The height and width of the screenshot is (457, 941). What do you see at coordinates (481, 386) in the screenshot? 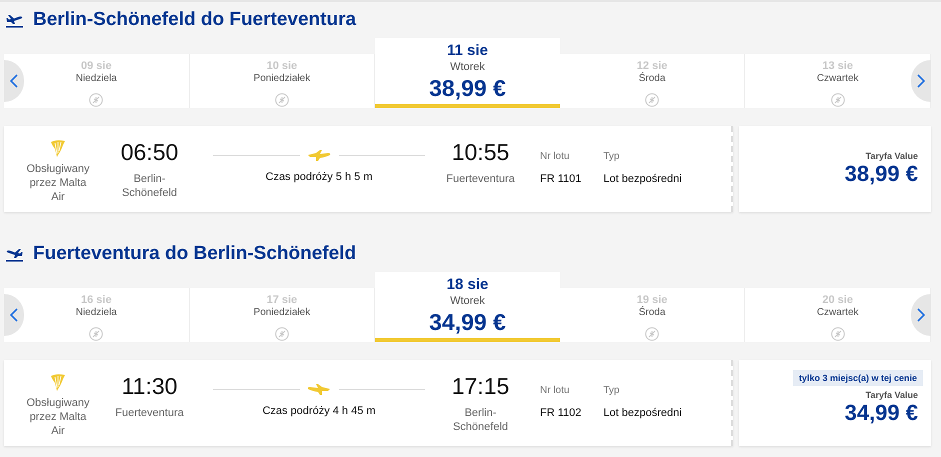
I see `arrival-time: 17:15` at bounding box center [481, 386].